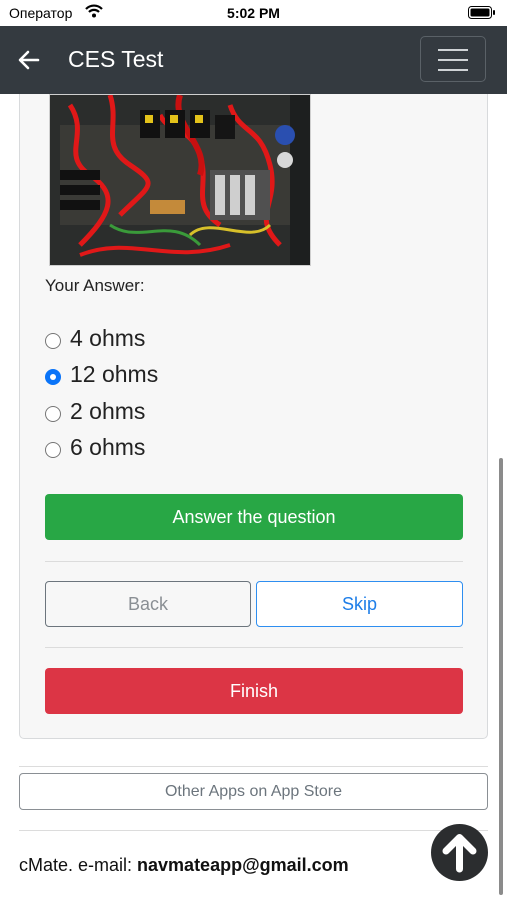 The height and width of the screenshot is (900, 507). What do you see at coordinates (254, 691) in the screenshot?
I see `finish-button: Finish` at bounding box center [254, 691].